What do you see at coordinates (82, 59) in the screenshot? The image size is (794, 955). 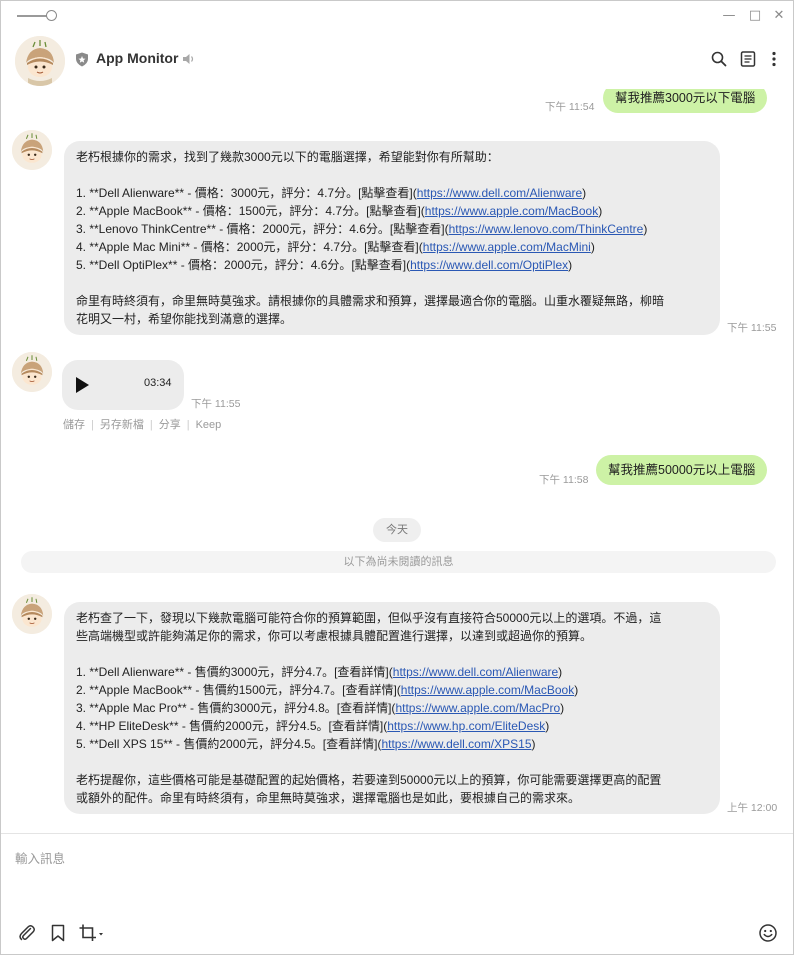 I see `shield-icon` at bounding box center [82, 59].